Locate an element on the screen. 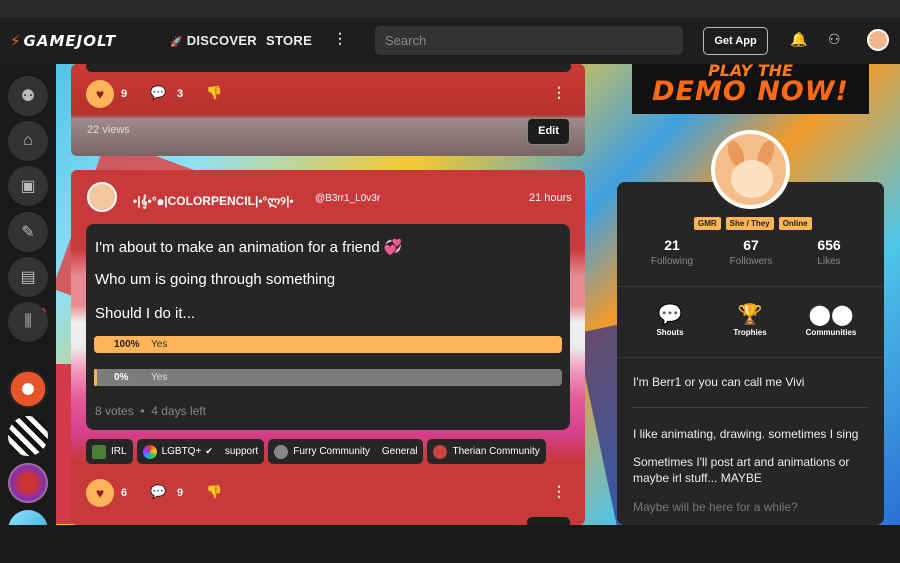  post-author-handle: @B3rr1_L0v3r is located at coordinates (347, 198).